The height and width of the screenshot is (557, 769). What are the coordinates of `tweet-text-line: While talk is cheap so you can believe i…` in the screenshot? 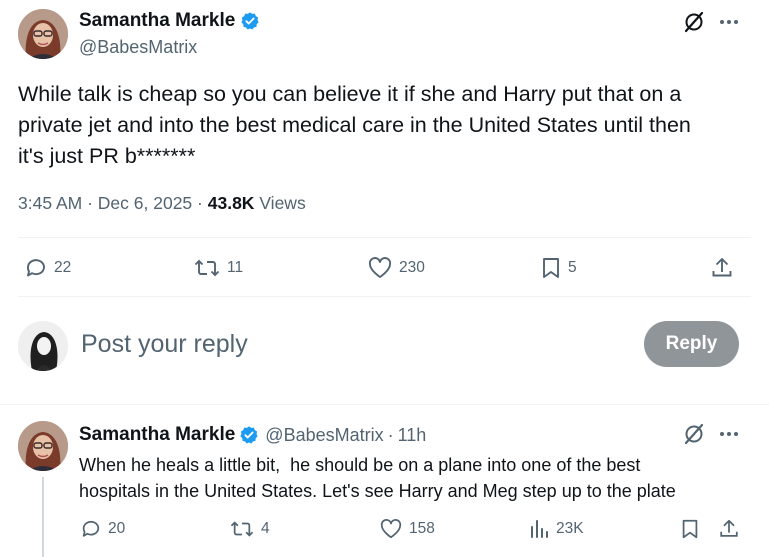 It's located at (350, 94).